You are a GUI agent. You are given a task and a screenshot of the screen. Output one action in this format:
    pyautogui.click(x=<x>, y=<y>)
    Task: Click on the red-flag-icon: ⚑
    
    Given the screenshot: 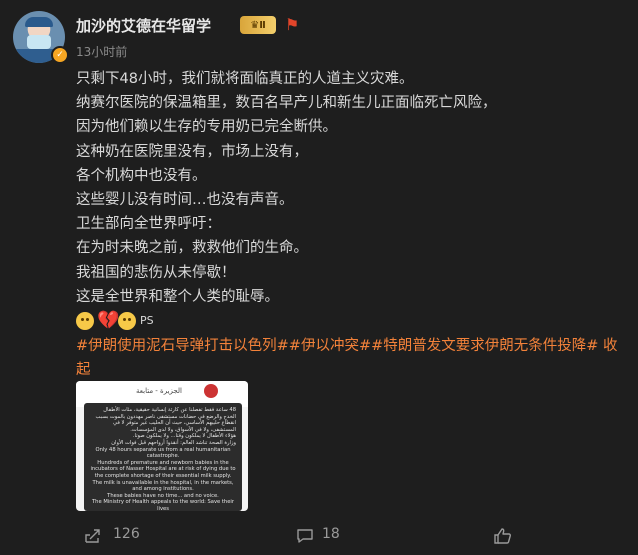 What is the action you would take?
    pyautogui.click(x=292, y=25)
    